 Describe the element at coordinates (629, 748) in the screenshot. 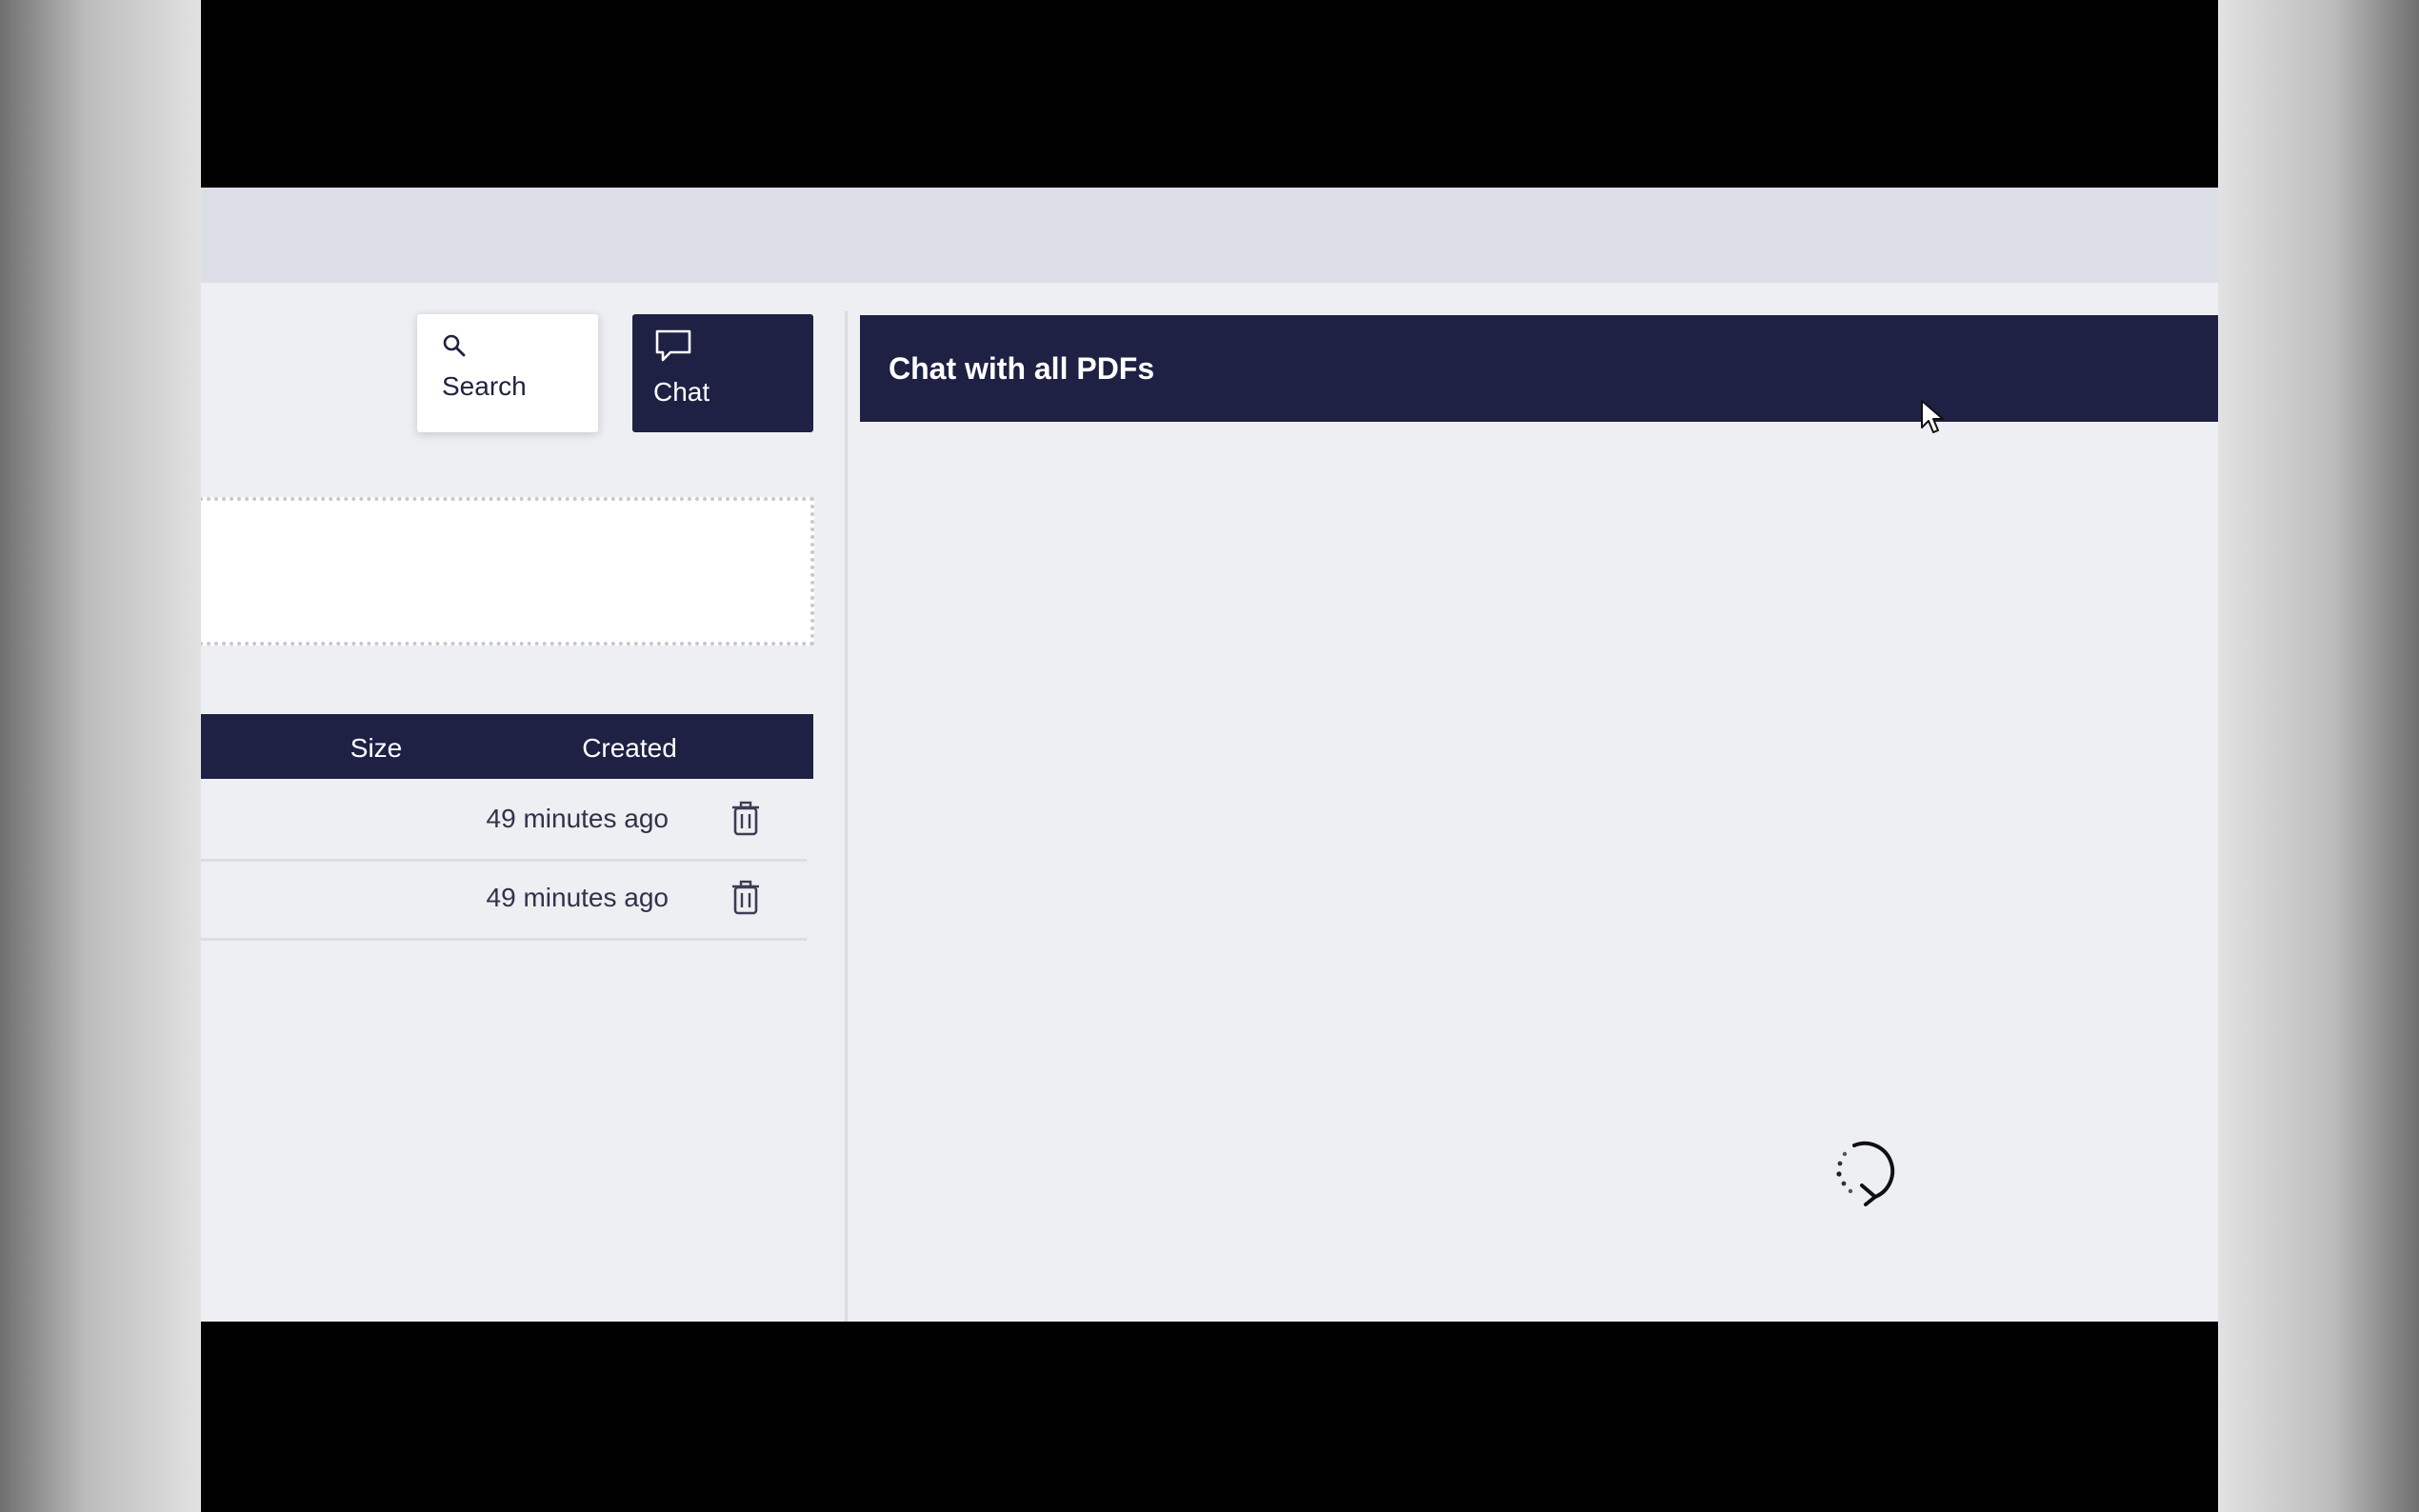

I see `column-header-created: Created` at that location.